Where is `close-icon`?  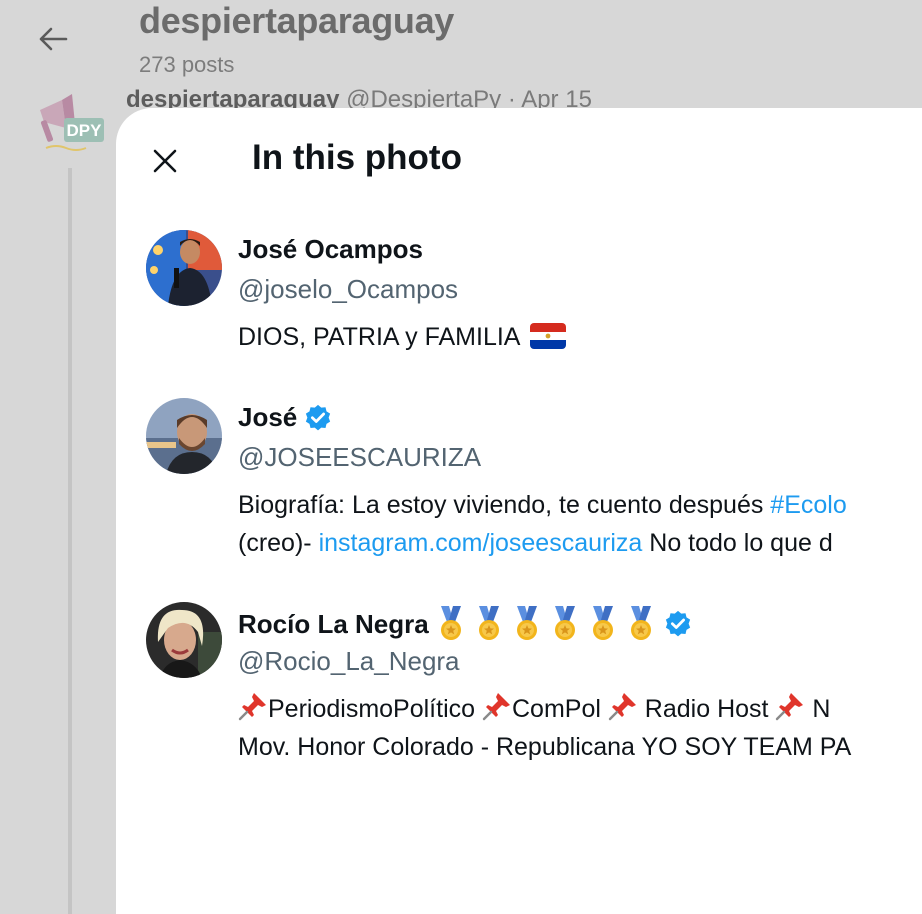
close-icon is located at coordinates (165, 161).